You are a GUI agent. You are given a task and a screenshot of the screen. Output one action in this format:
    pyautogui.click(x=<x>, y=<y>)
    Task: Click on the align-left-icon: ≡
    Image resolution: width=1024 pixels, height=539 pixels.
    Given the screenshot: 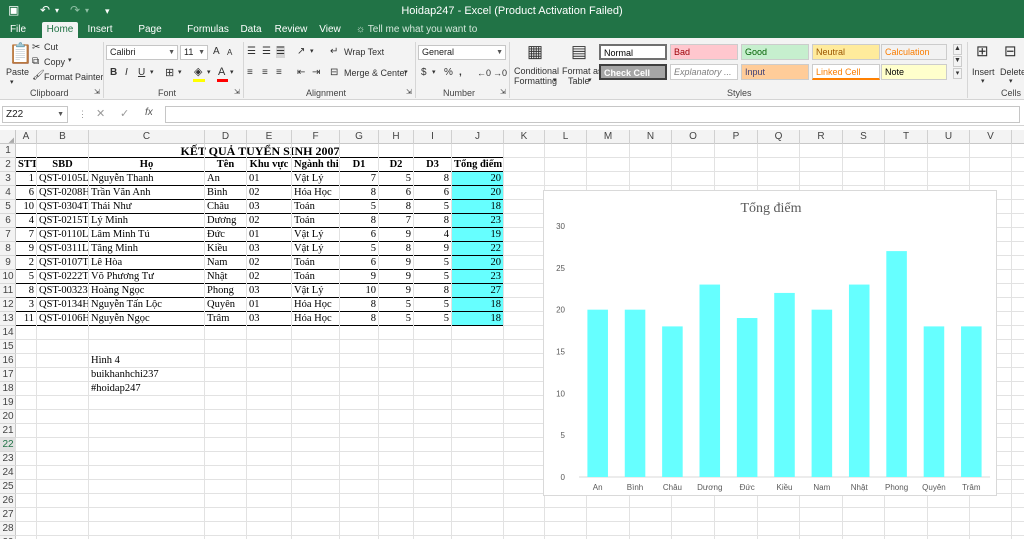 What is the action you would take?
    pyautogui.click(x=250, y=73)
    